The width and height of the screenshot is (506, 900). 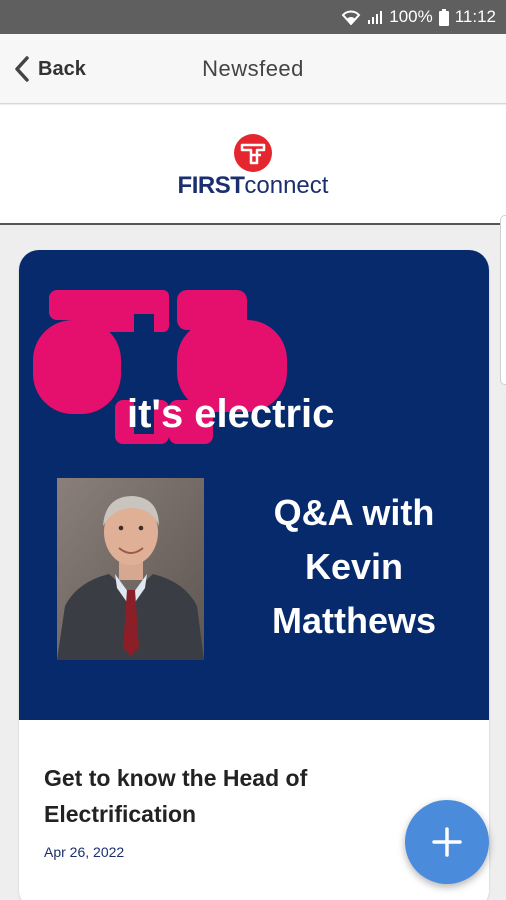 I want to click on image-subheadline: Q&A with Kevin Matthews, so click(x=354, y=567).